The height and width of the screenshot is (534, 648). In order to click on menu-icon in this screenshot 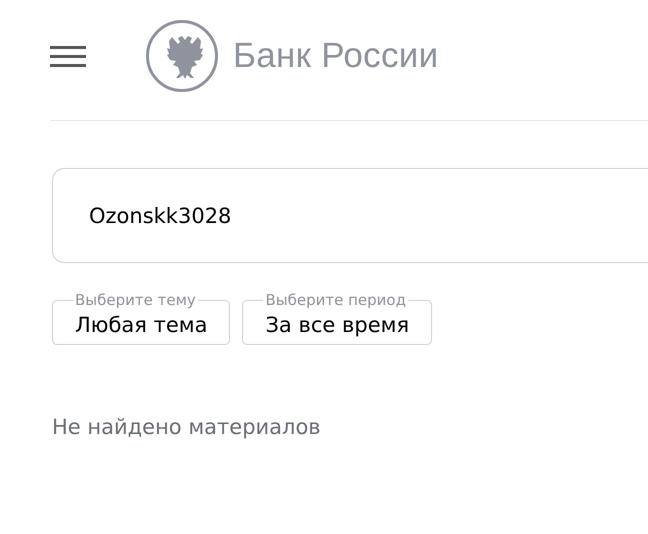, I will do `click(68, 56)`.